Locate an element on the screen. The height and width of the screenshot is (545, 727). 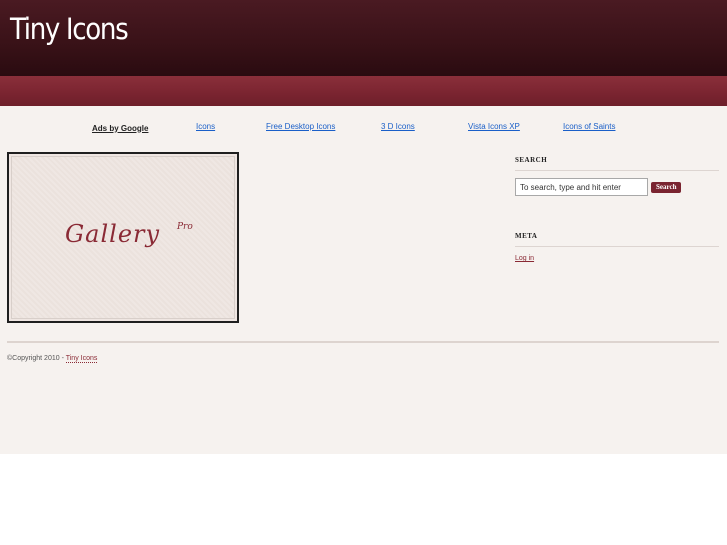
search-input is located at coordinates (581, 187).